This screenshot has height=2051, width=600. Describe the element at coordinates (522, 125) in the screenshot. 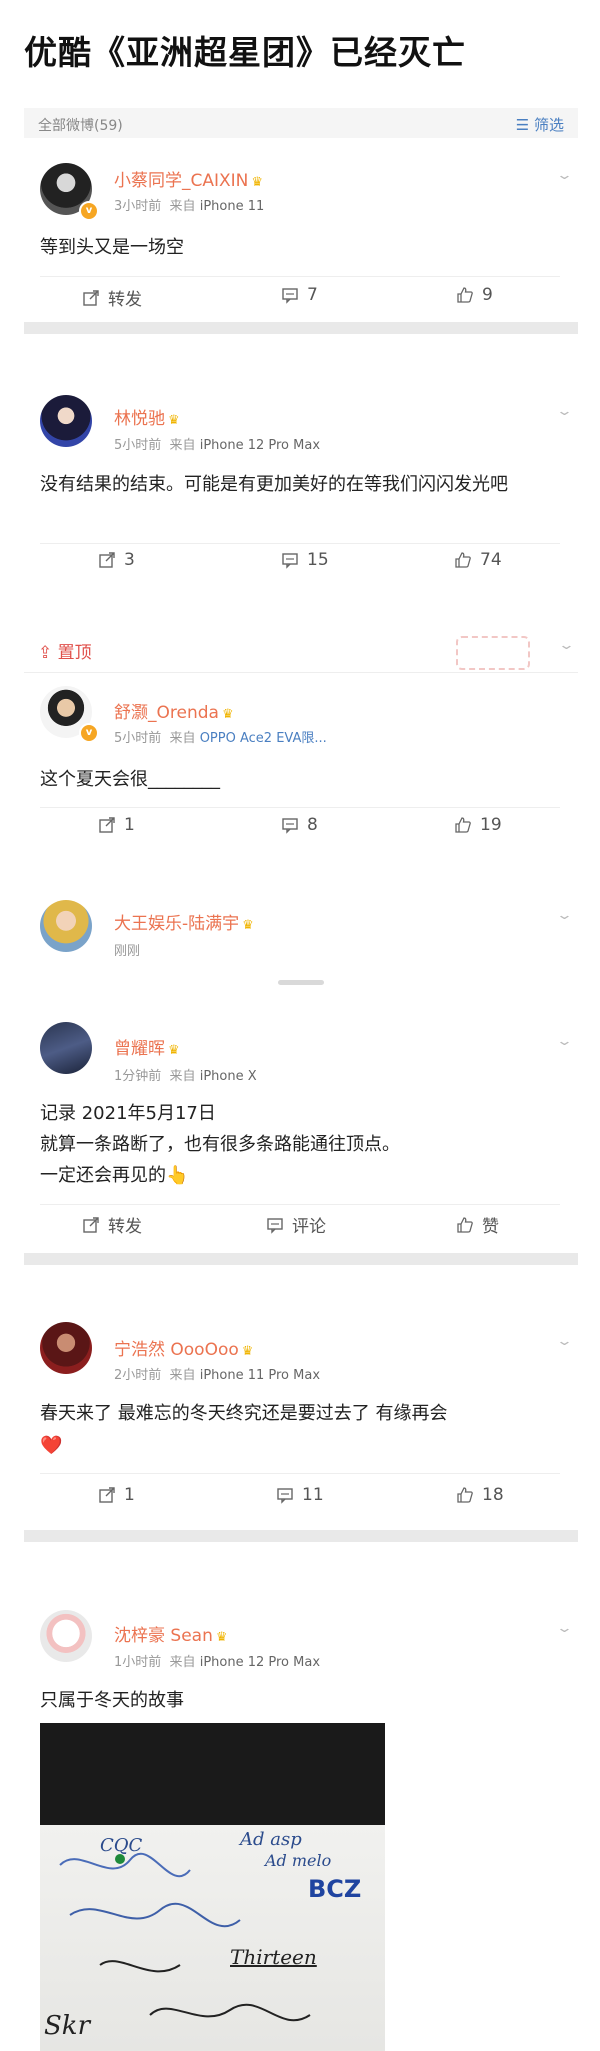

I see `filter-icon: ☰` at that location.